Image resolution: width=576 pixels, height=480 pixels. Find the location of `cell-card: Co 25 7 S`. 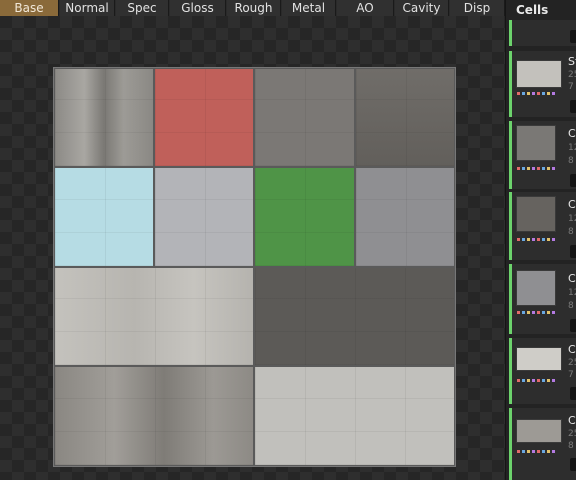

cell-card: Co 25 7 S is located at coordinates (542, 371).